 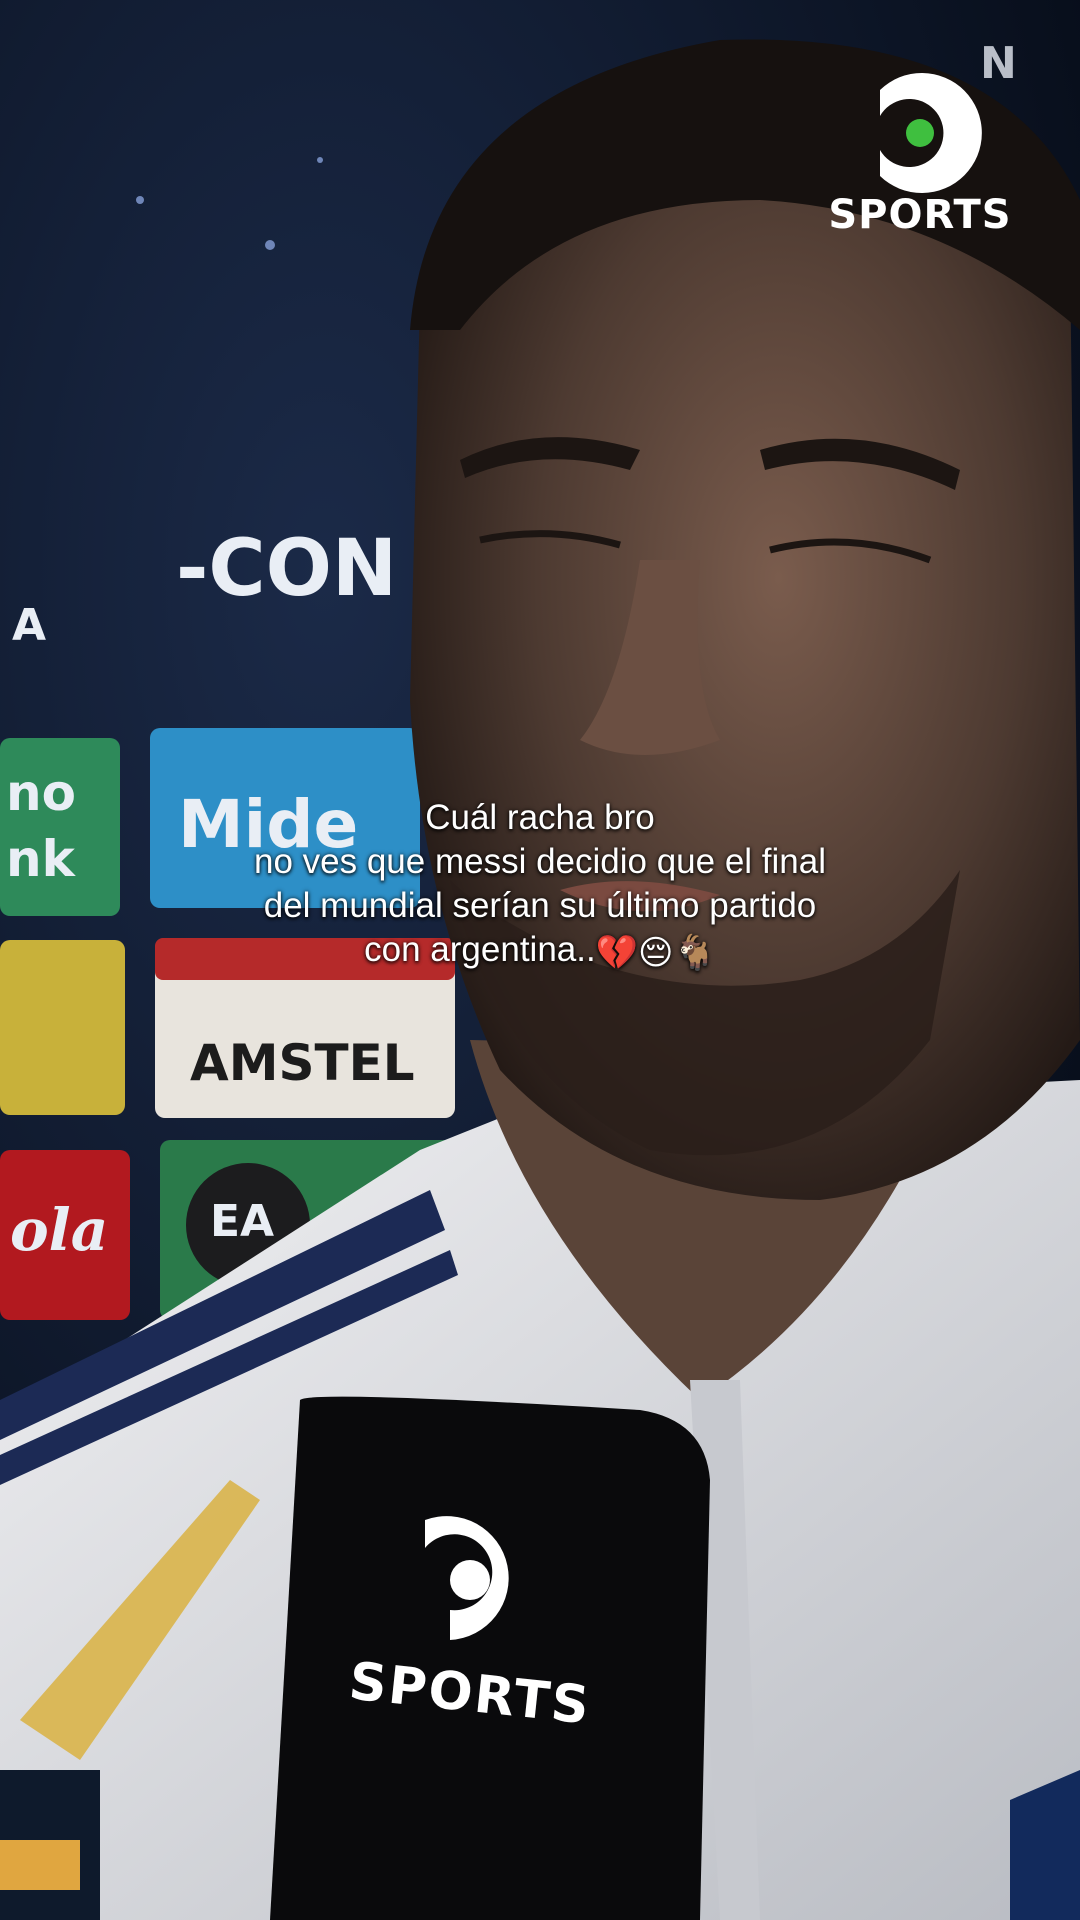 What do you see at coordinates (59, 1230) in the screenshot?
I see `sponsor-coca: ola` at bounding box center [59, 1230].